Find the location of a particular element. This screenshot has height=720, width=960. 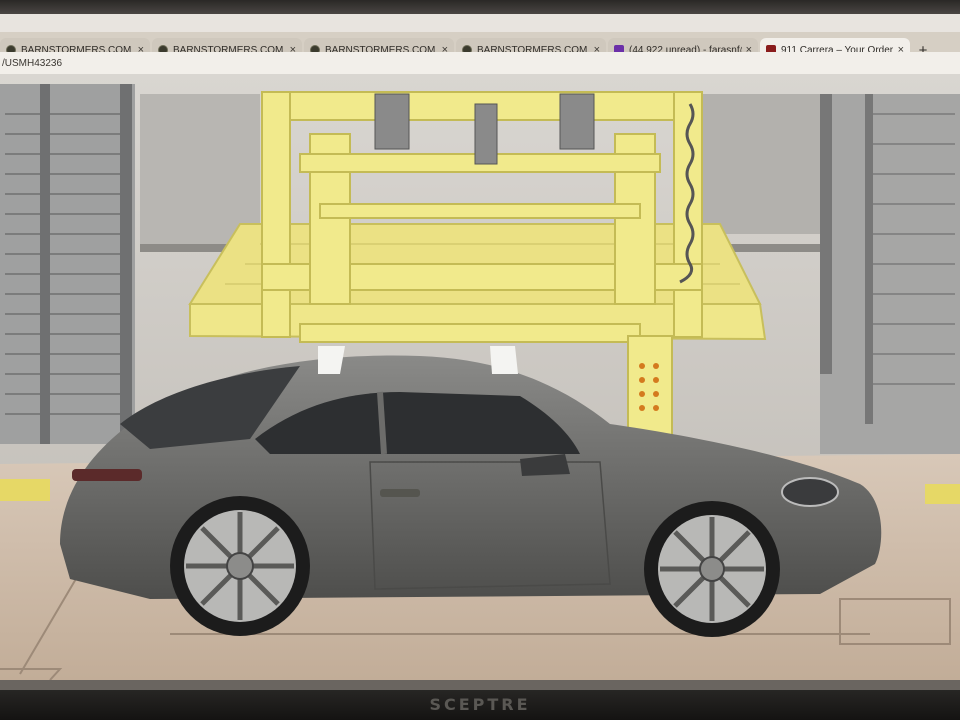

monitor-top-bezel is located at coordinates (480, 7).